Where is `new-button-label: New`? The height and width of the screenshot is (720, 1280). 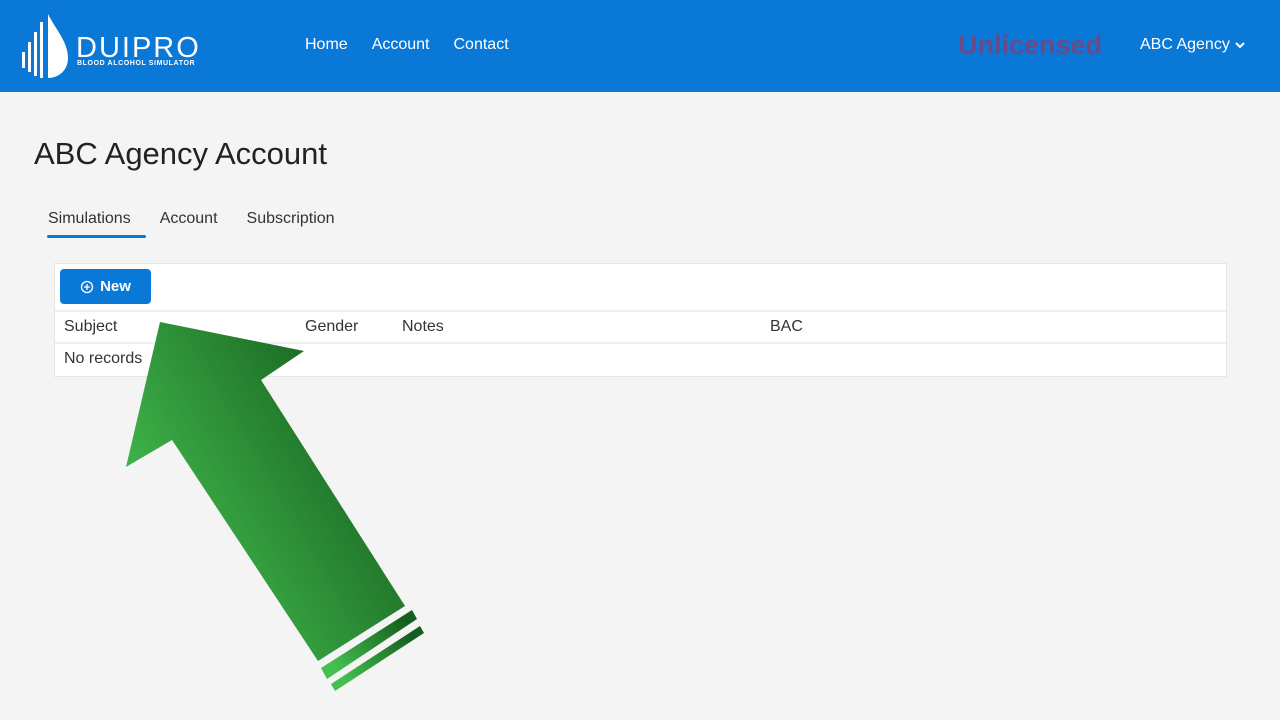
new-button-label: New is located at coordinates (115, 286).